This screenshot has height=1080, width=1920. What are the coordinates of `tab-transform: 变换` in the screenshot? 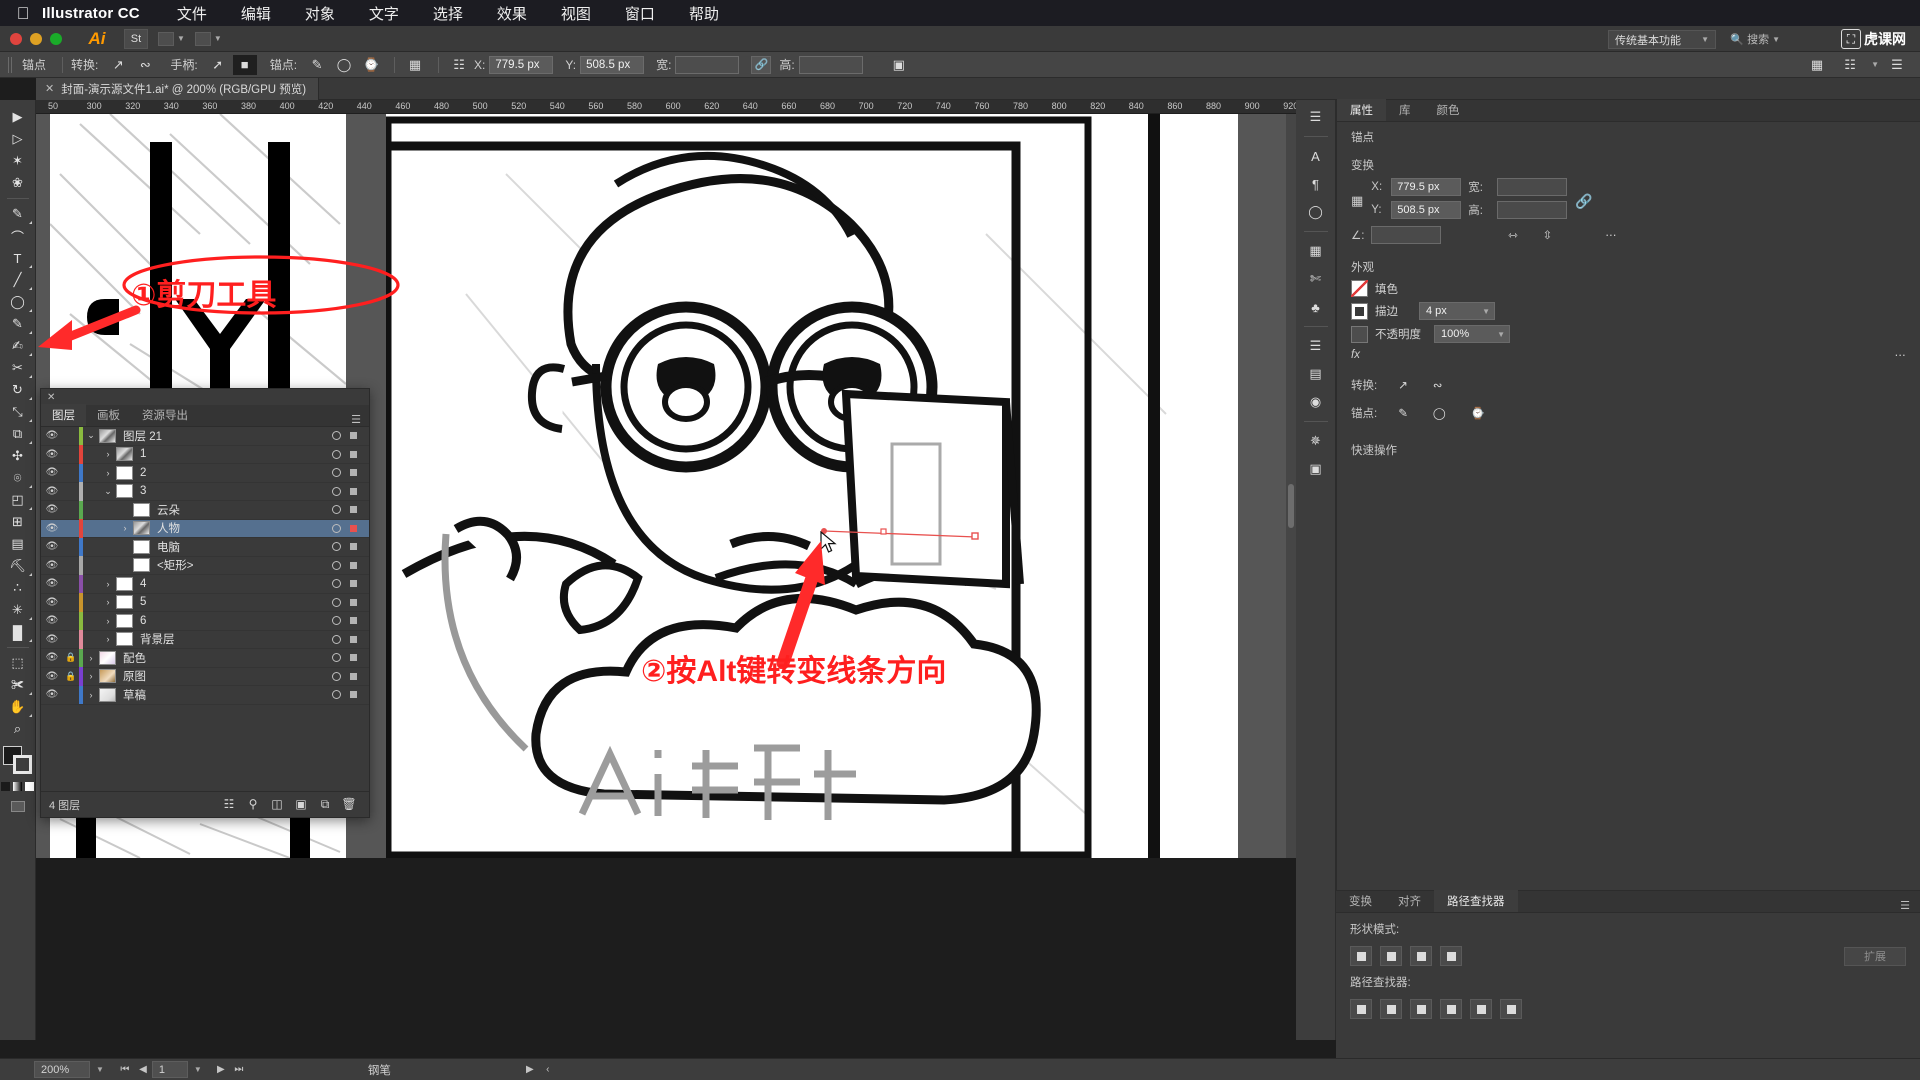 It's located at (1360, 901).